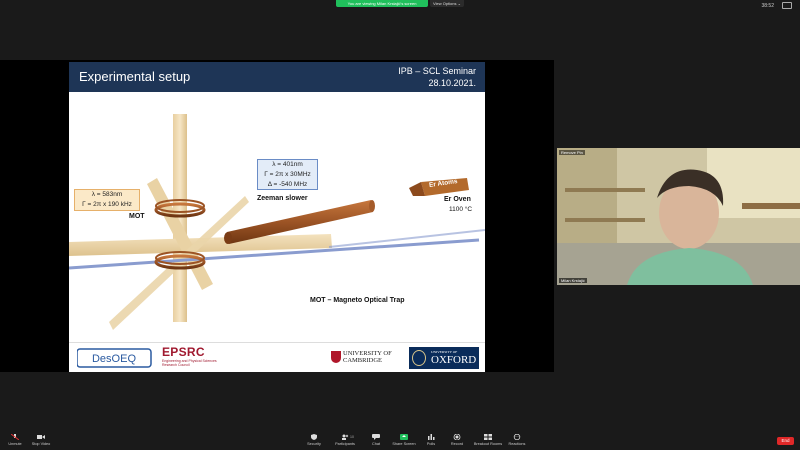 The image size is (800, 450). I want to click on slide-date: 28.10.2021., so click(452, 83).